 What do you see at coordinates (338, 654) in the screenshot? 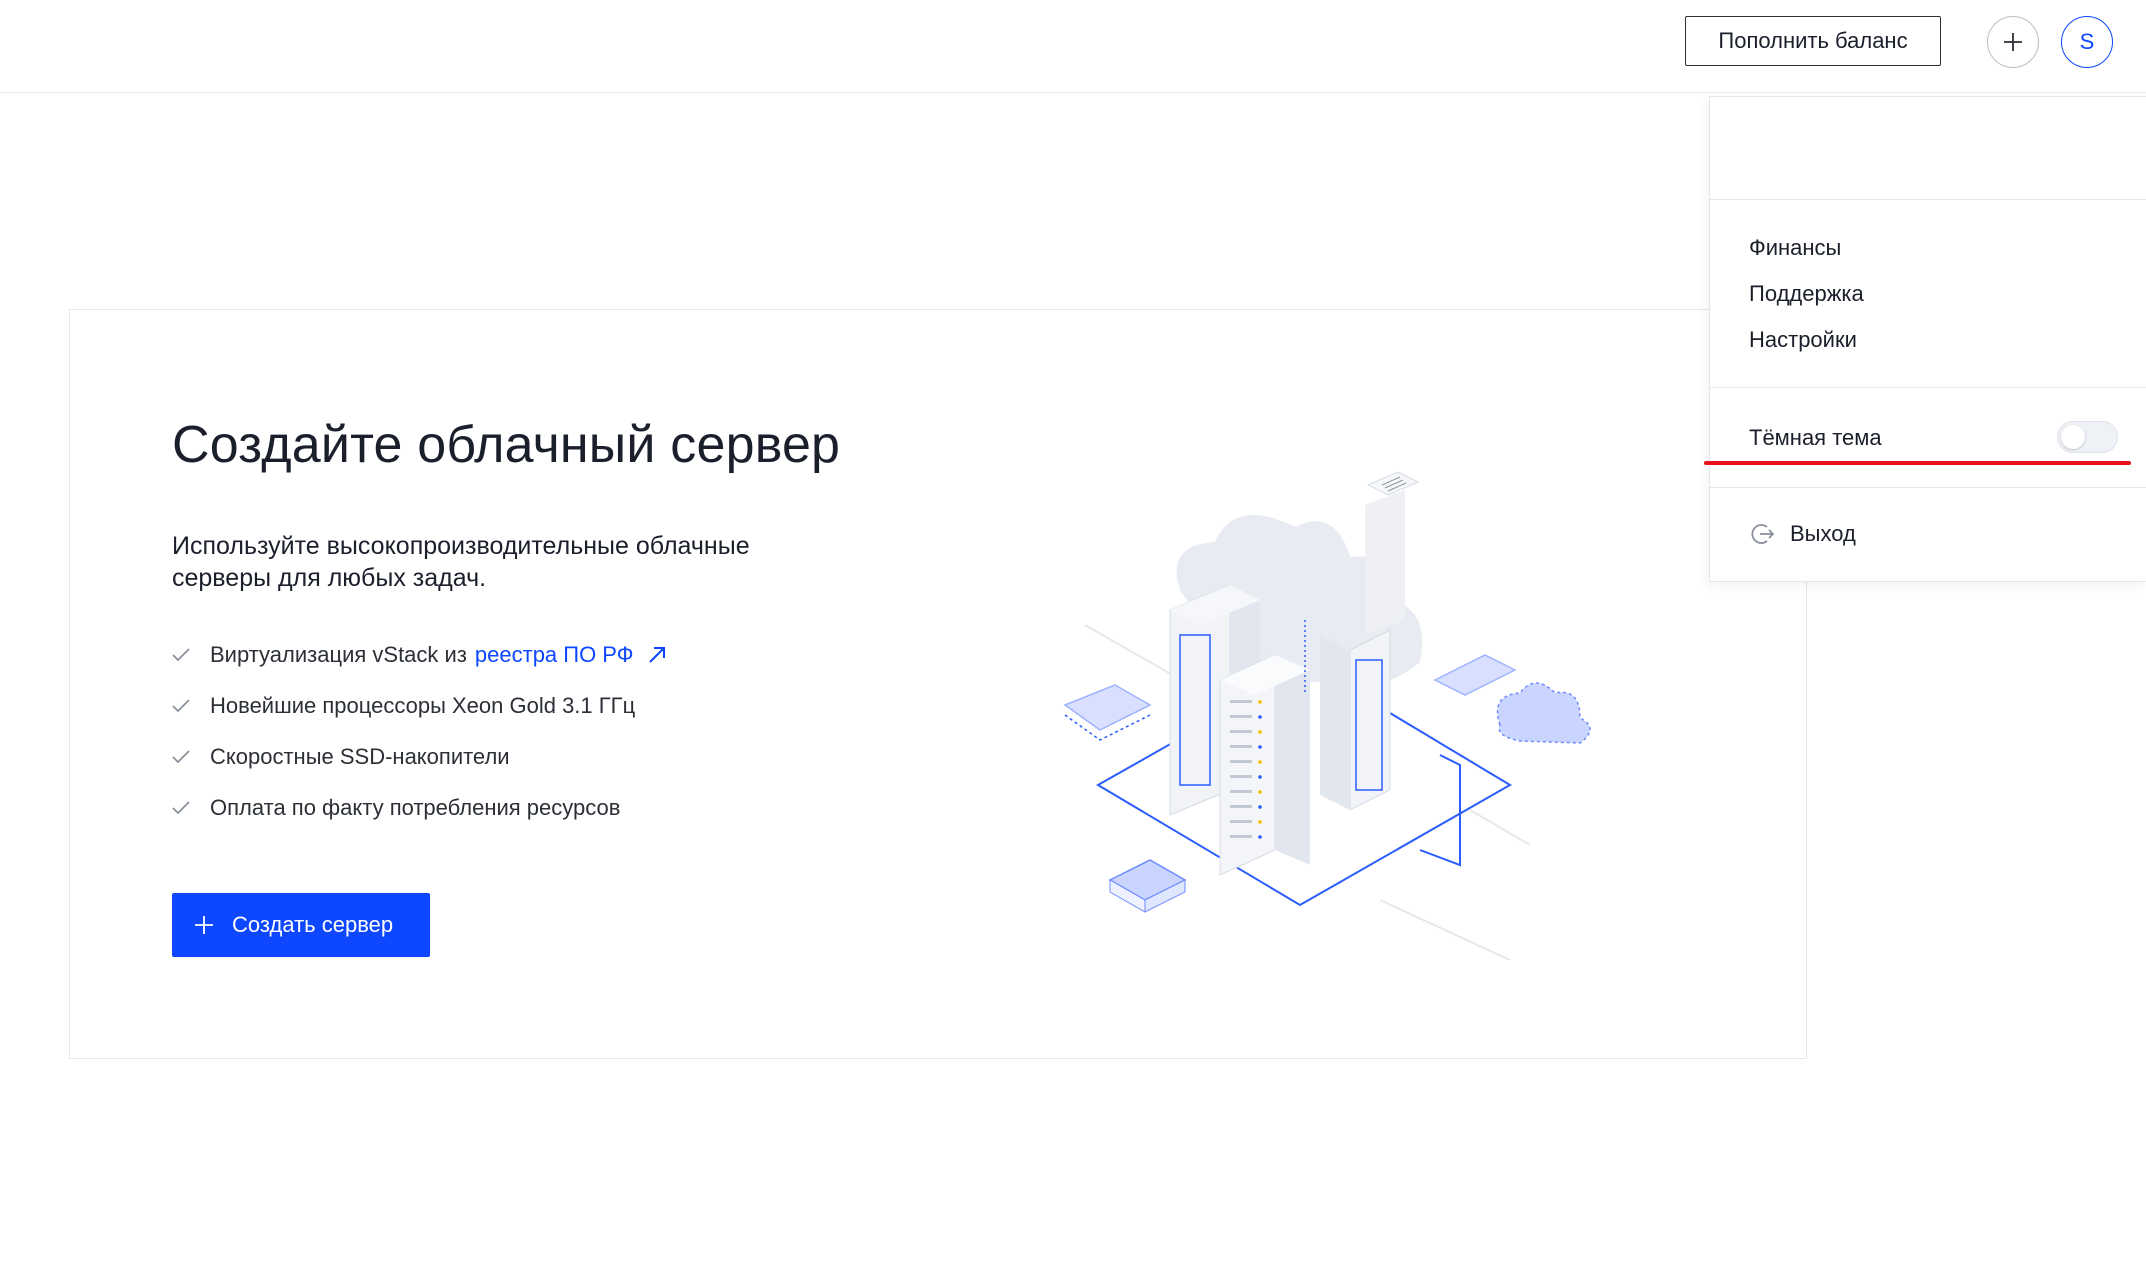
I see `feature-text: Виртуализация vStack из` at bounding box center [338, 654].